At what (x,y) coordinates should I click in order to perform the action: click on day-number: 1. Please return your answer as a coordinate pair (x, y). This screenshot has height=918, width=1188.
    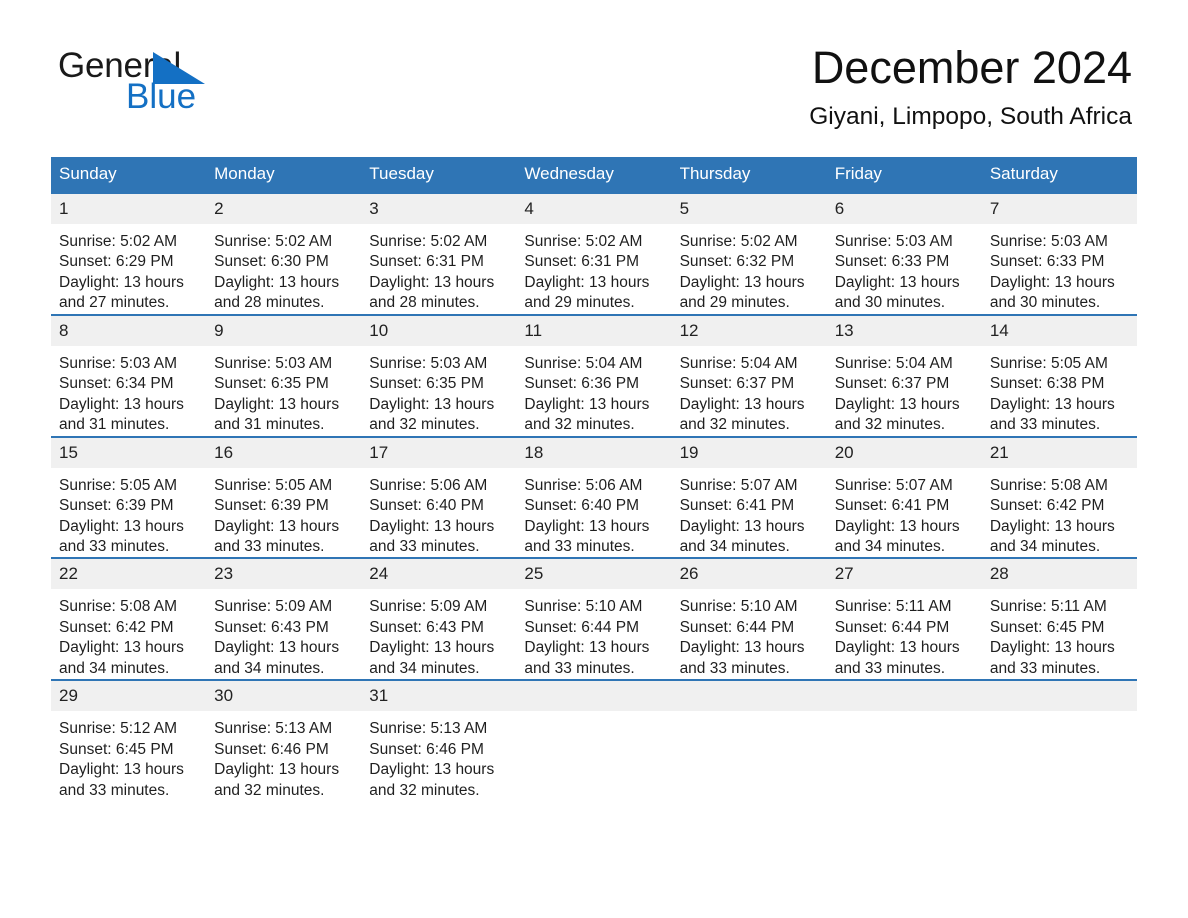
    Looking at the image, I should click on (129, 209).